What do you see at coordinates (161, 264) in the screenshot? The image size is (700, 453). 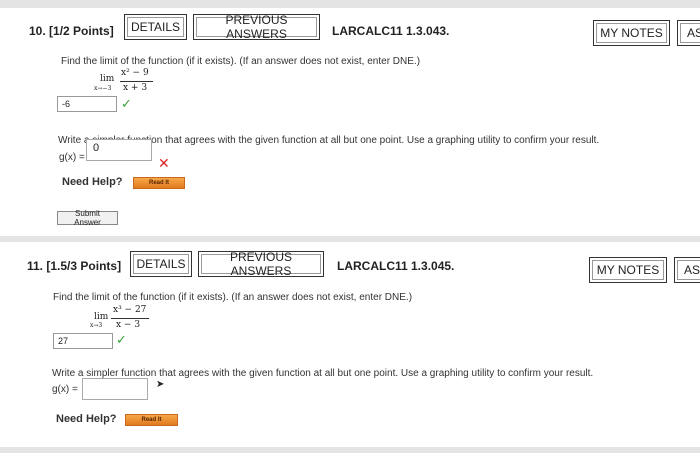 I see `q11-details-button: DETAILS` at bounding box center [161, 264].